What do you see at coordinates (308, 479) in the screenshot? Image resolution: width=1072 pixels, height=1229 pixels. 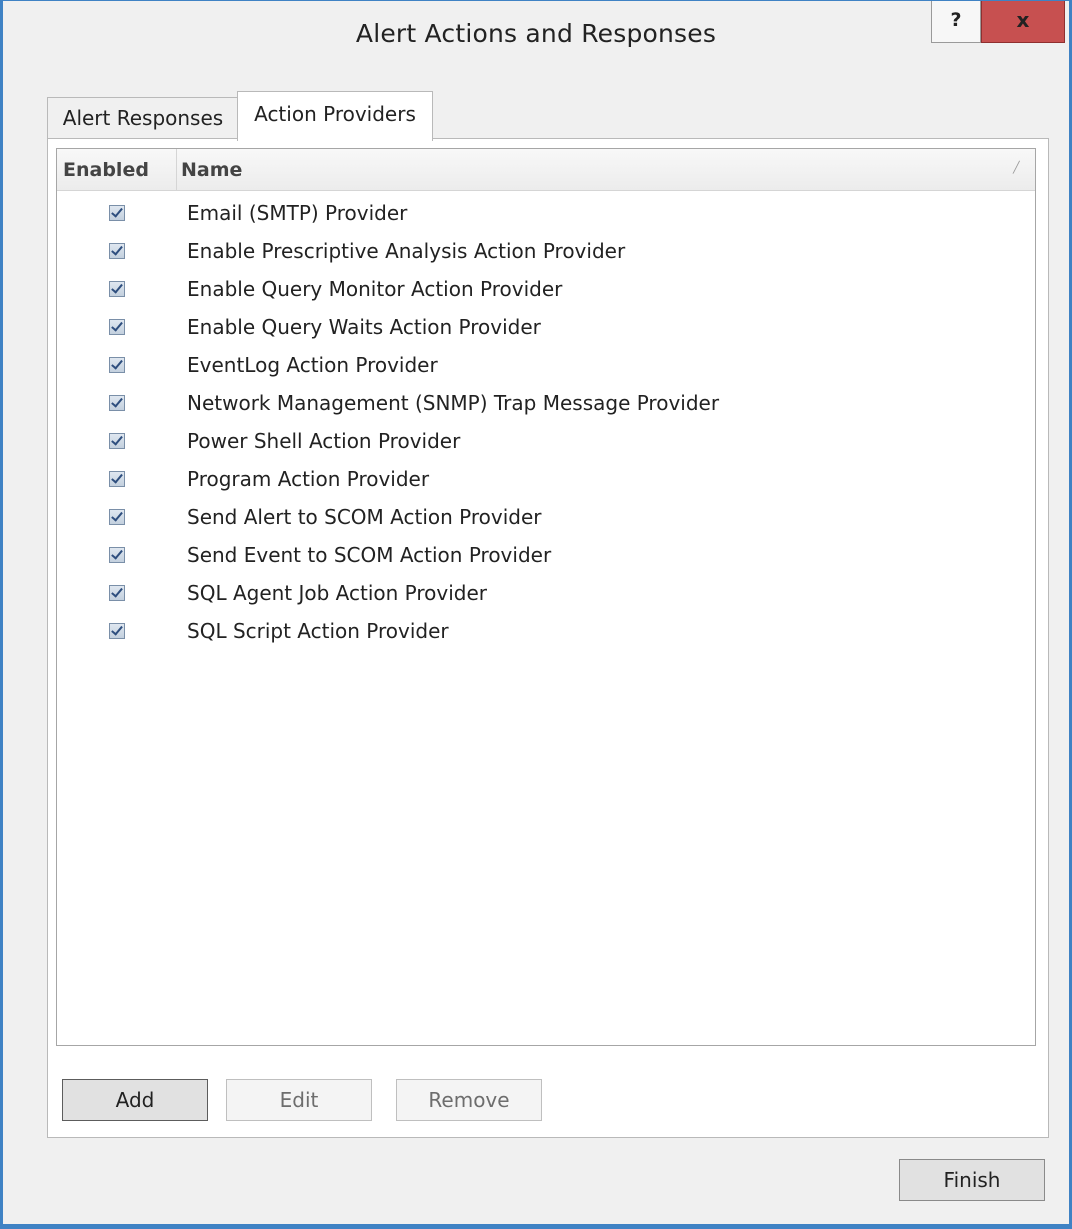 I see `provider-name: Program Action Provider` at bounding box center [308, 479].